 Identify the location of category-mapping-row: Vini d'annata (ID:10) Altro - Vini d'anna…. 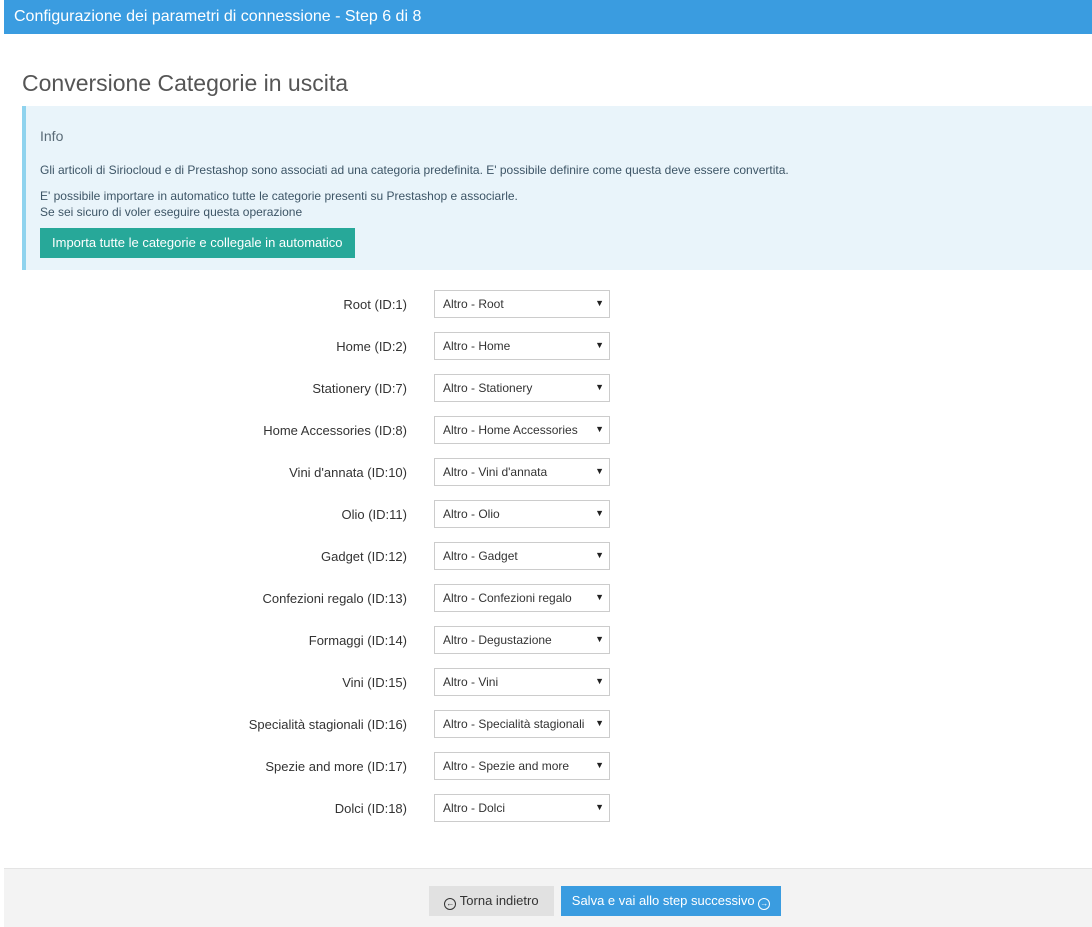
(546, 479).